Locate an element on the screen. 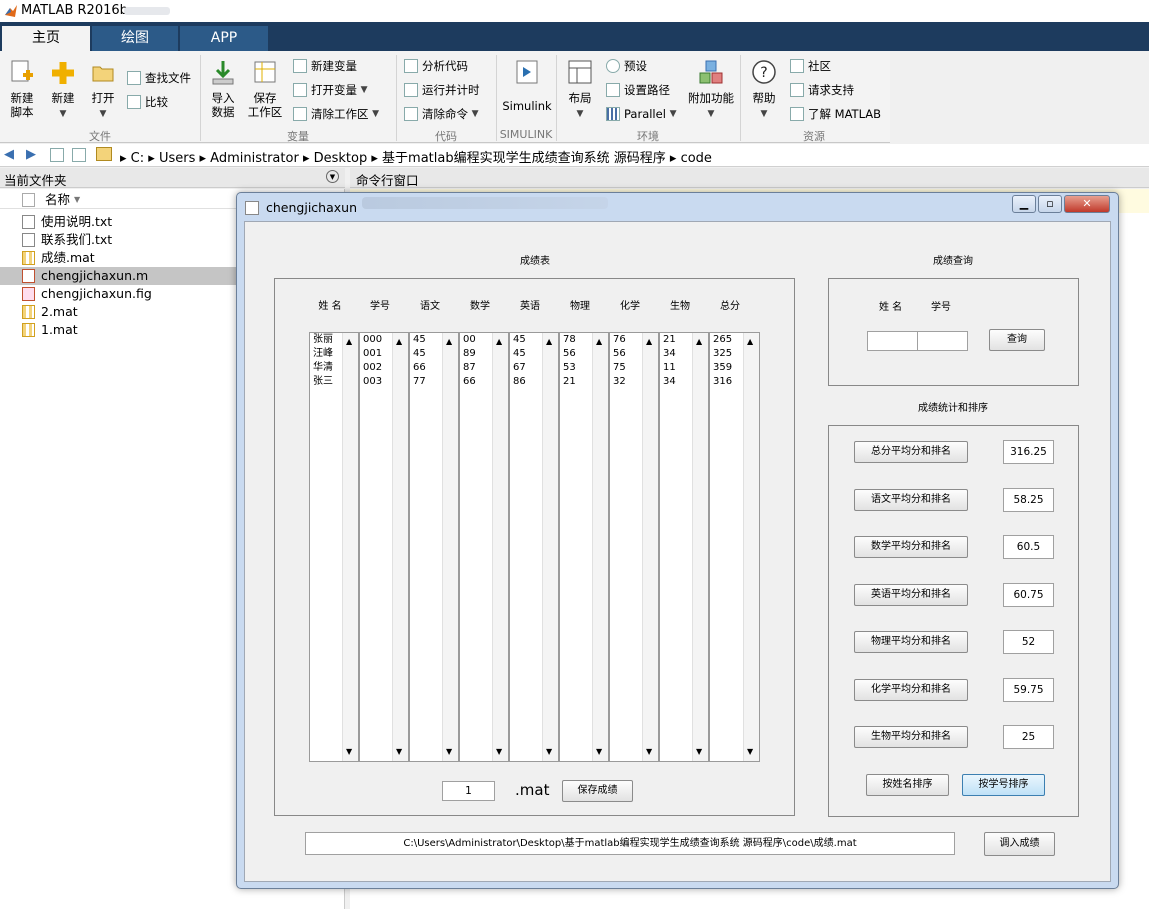  save-workspace-button: 保存 工作区 is located at coordinates (265, 89).